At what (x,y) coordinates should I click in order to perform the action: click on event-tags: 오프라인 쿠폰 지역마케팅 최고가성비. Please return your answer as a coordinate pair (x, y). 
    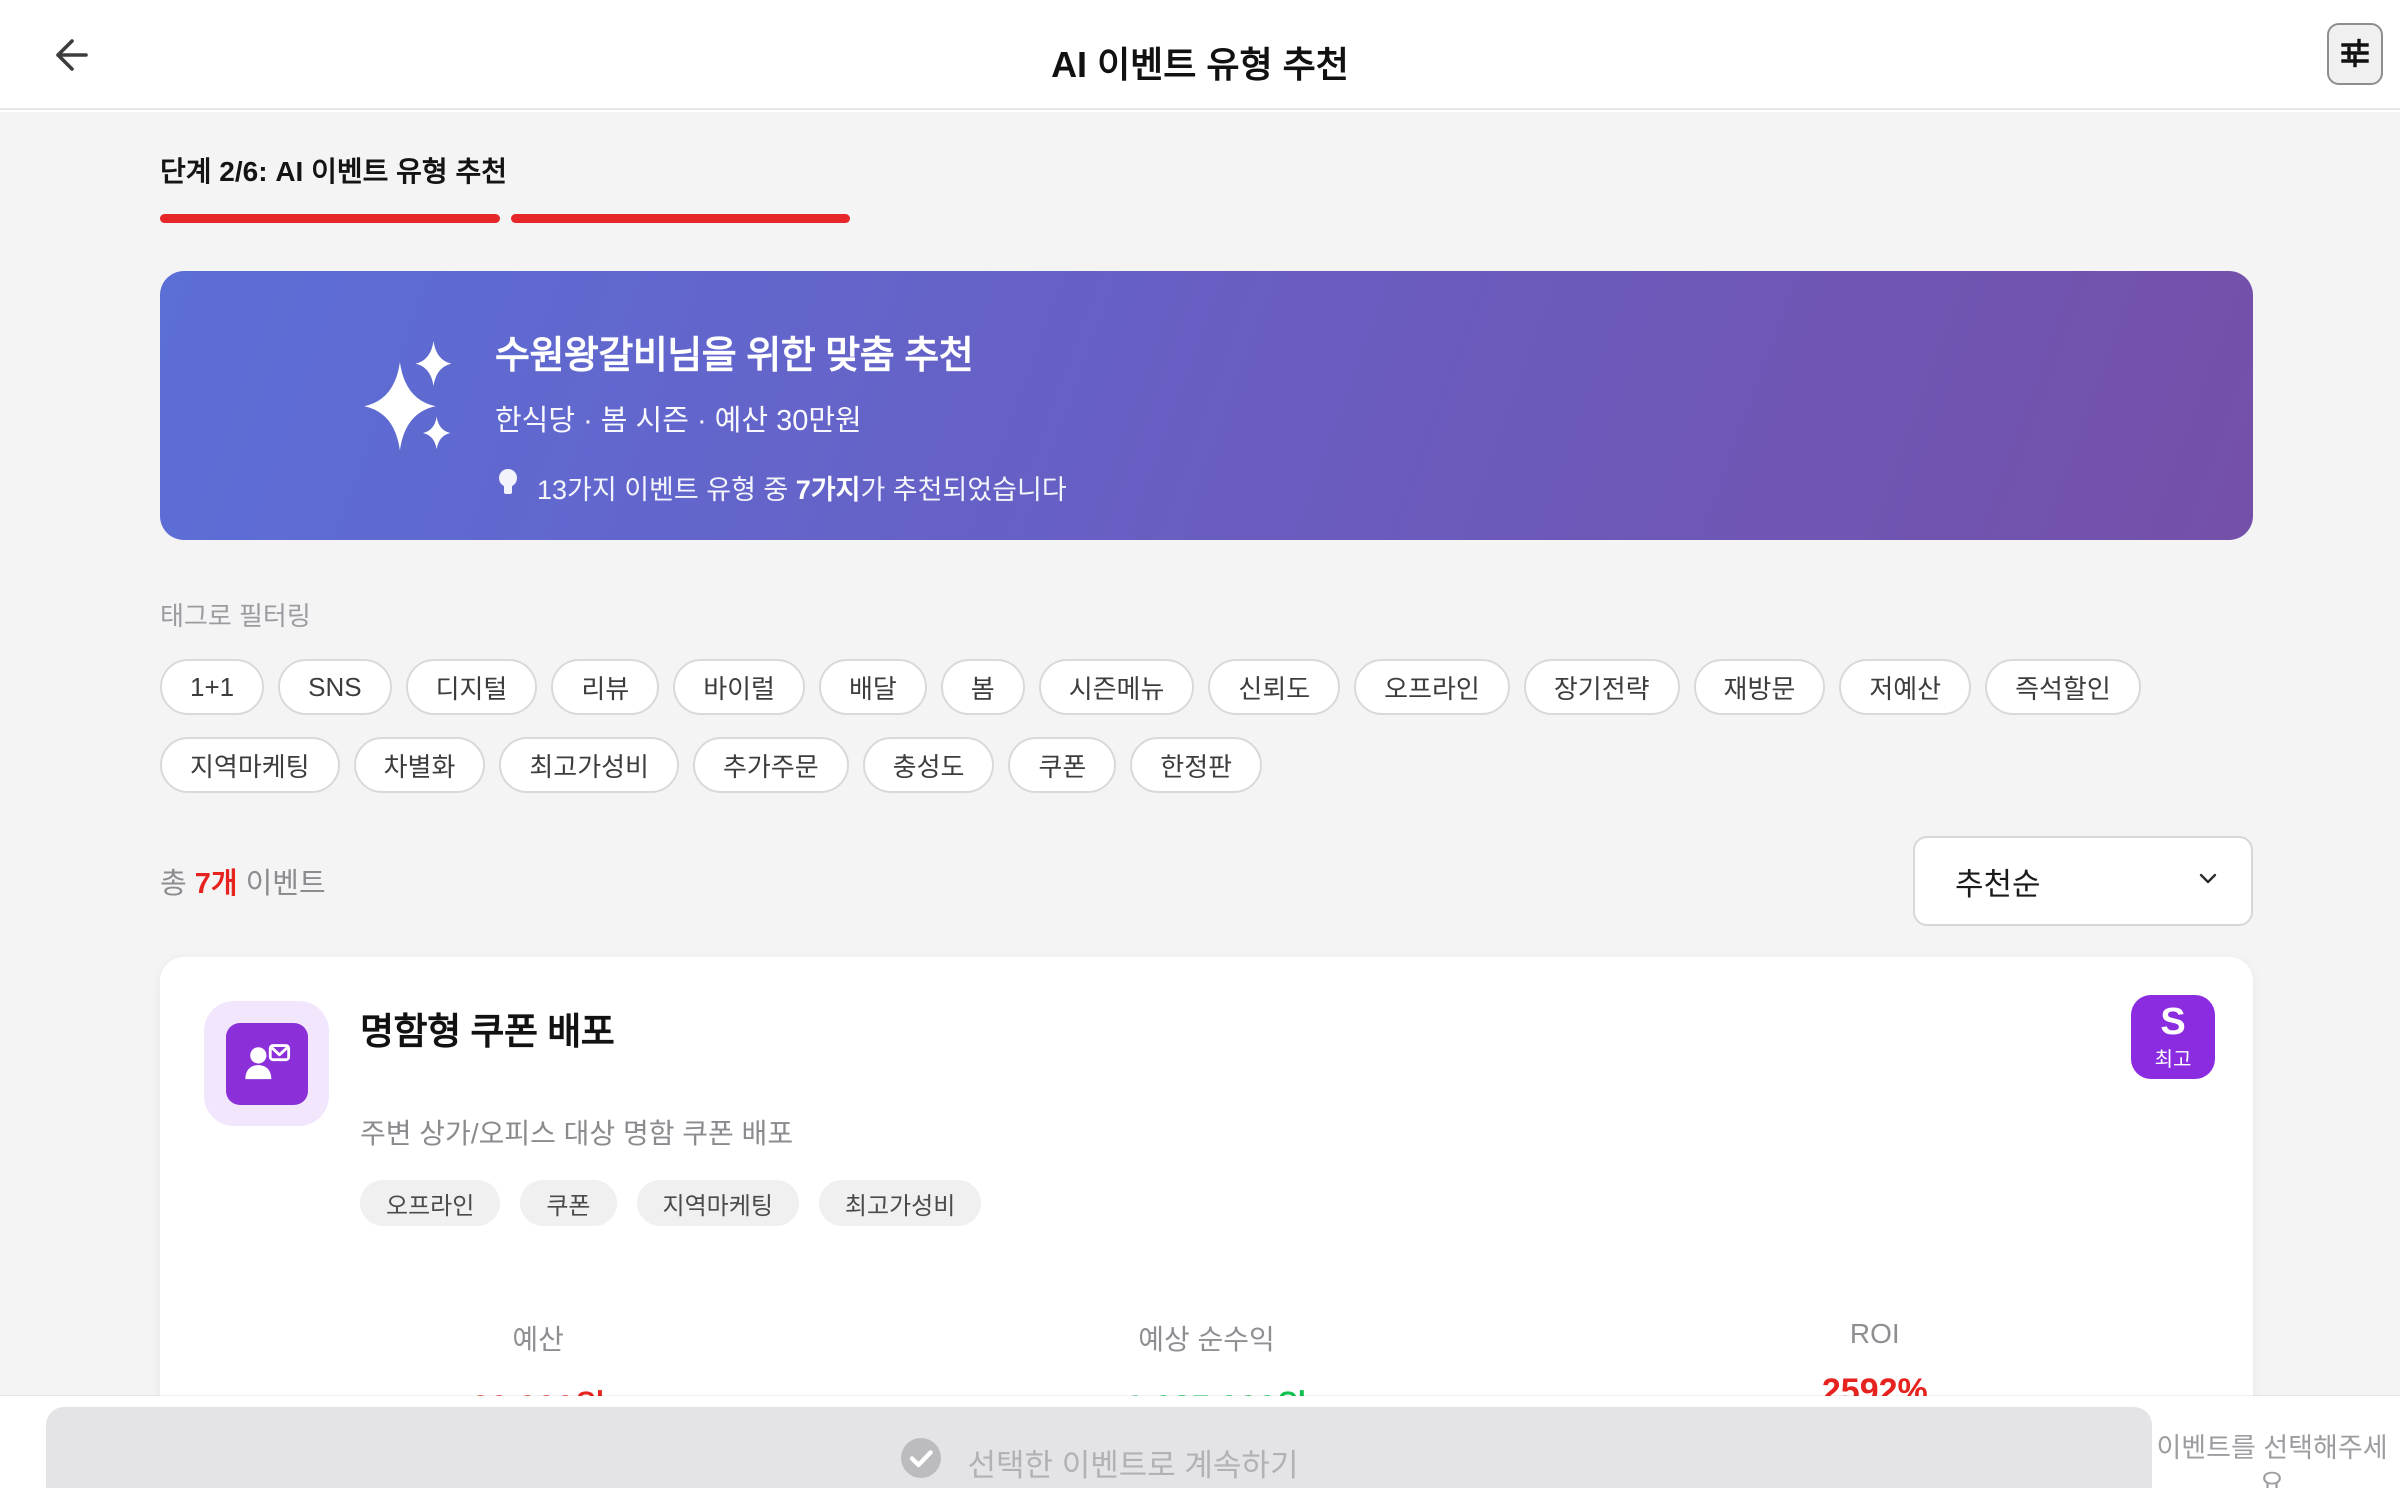
    Looking at the image, I should click on (1284, 1203).